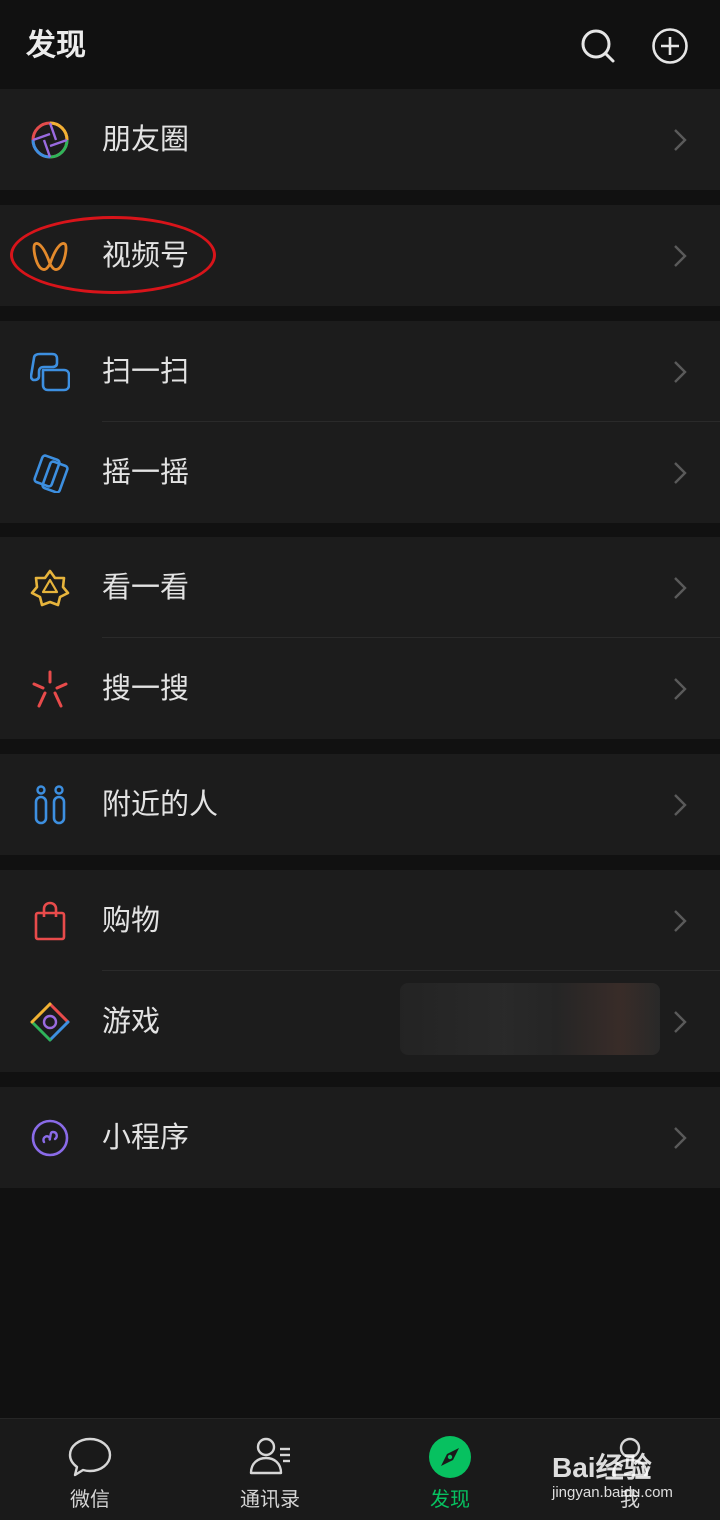 Image resolution: width=720 pixels, height=1520 pixels. I want to click on people-nearby-icon, so click(50, 805).